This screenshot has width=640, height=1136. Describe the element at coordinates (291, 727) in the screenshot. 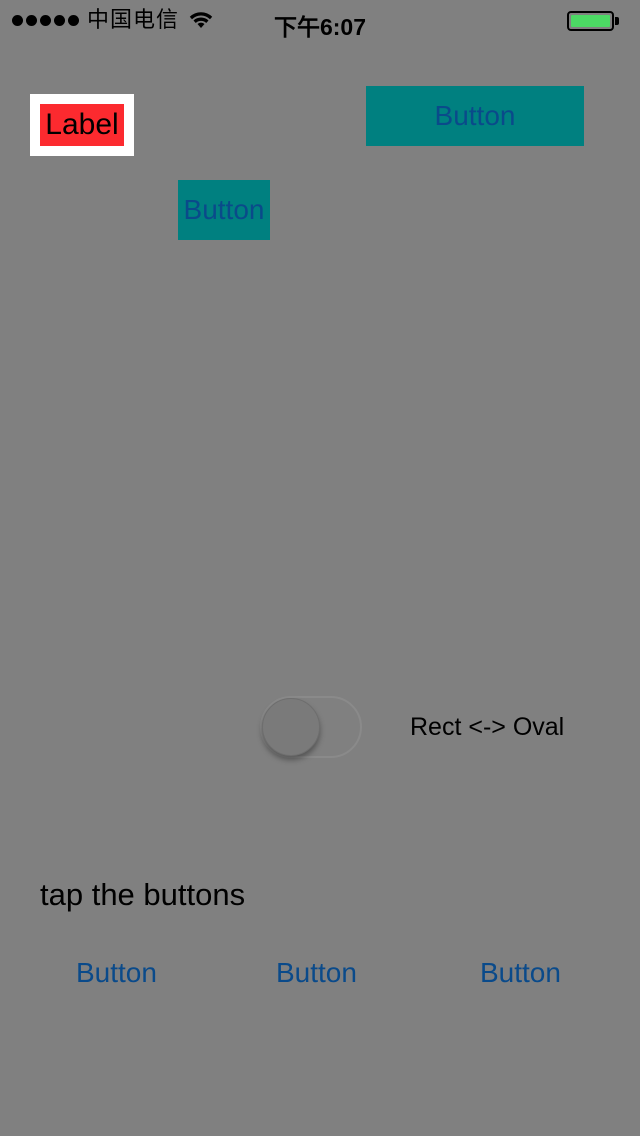

I see `switch-knob` at that location.